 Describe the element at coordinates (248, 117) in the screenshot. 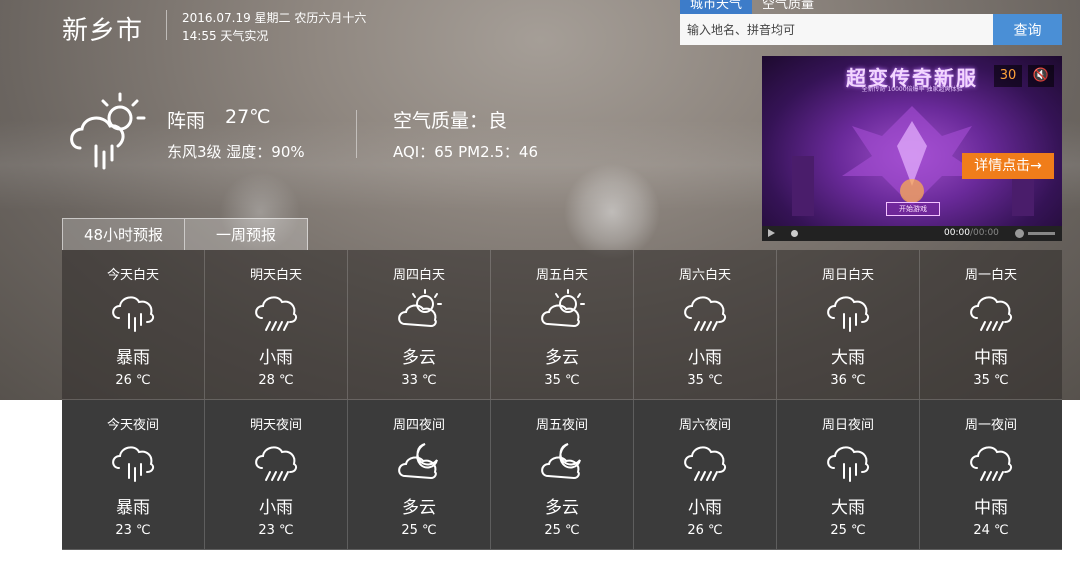

I see `current-temperature: 27℃` at that location.